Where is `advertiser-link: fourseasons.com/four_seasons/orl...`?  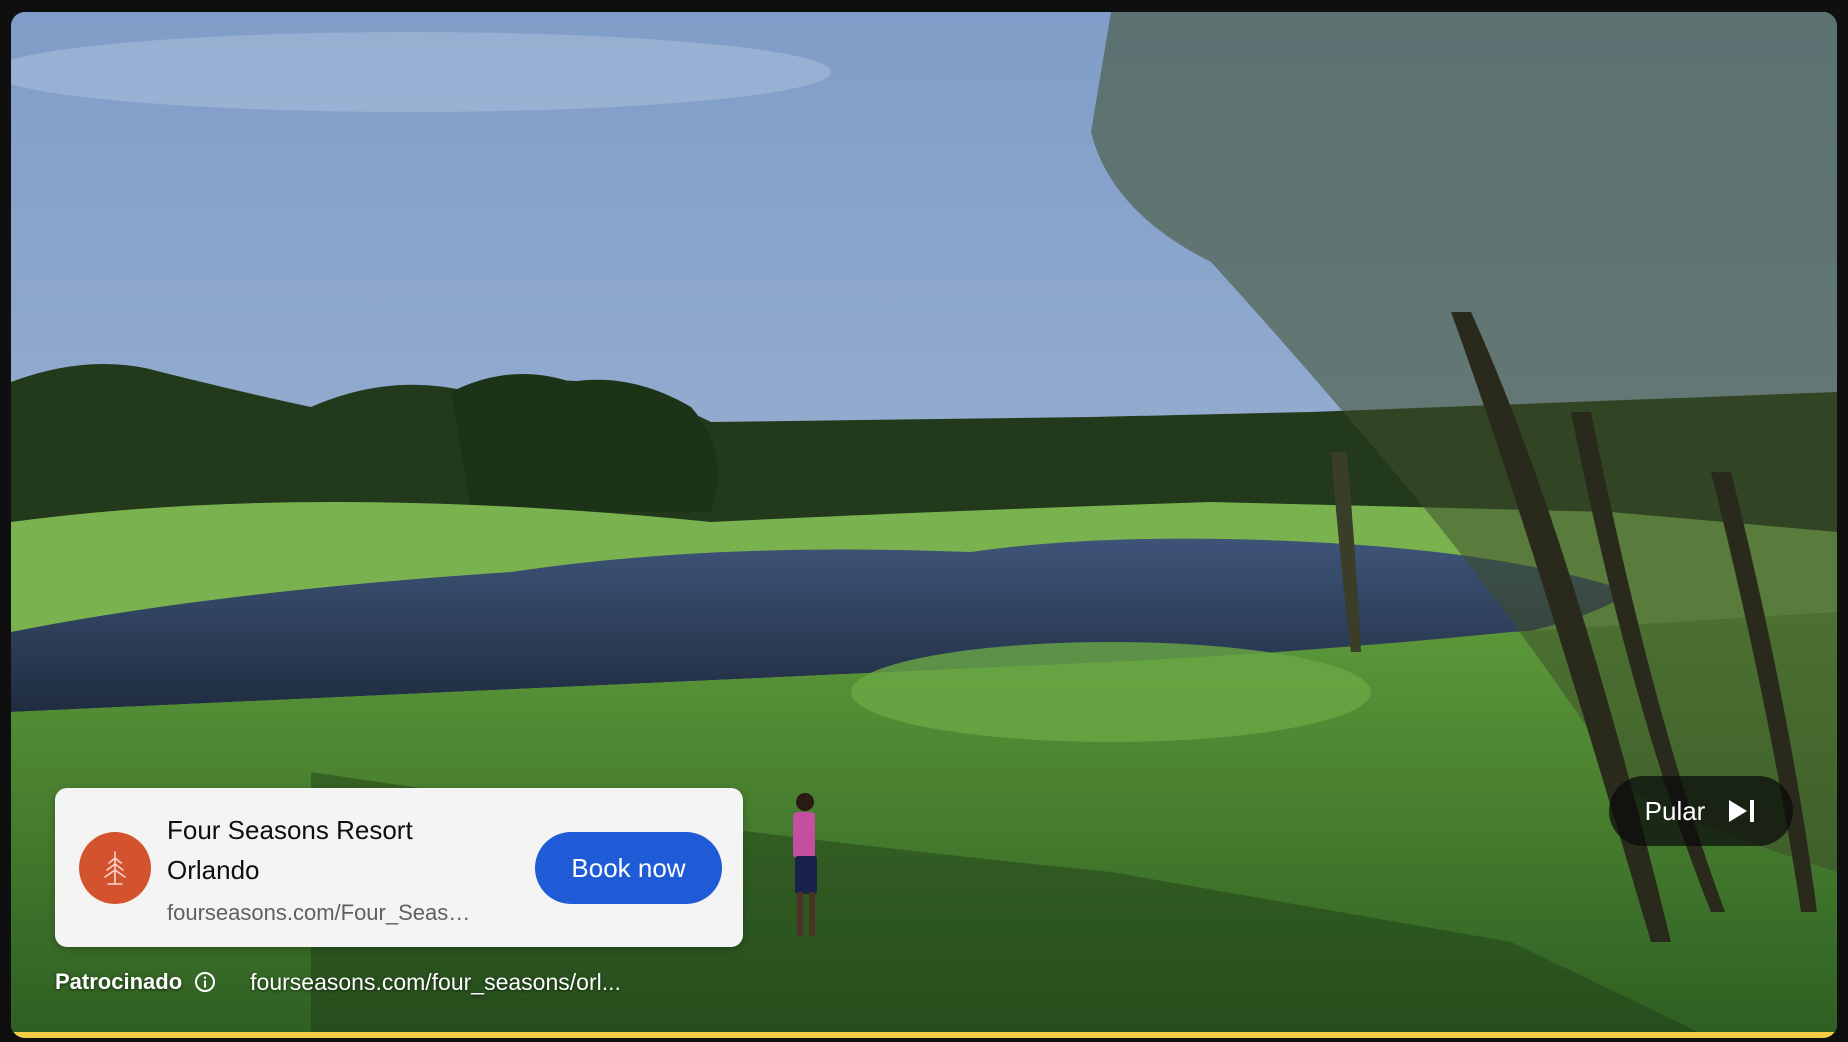 advertiser-link: fourseasons.com/four_seasons/orl... is located at coordinates (435, 982).